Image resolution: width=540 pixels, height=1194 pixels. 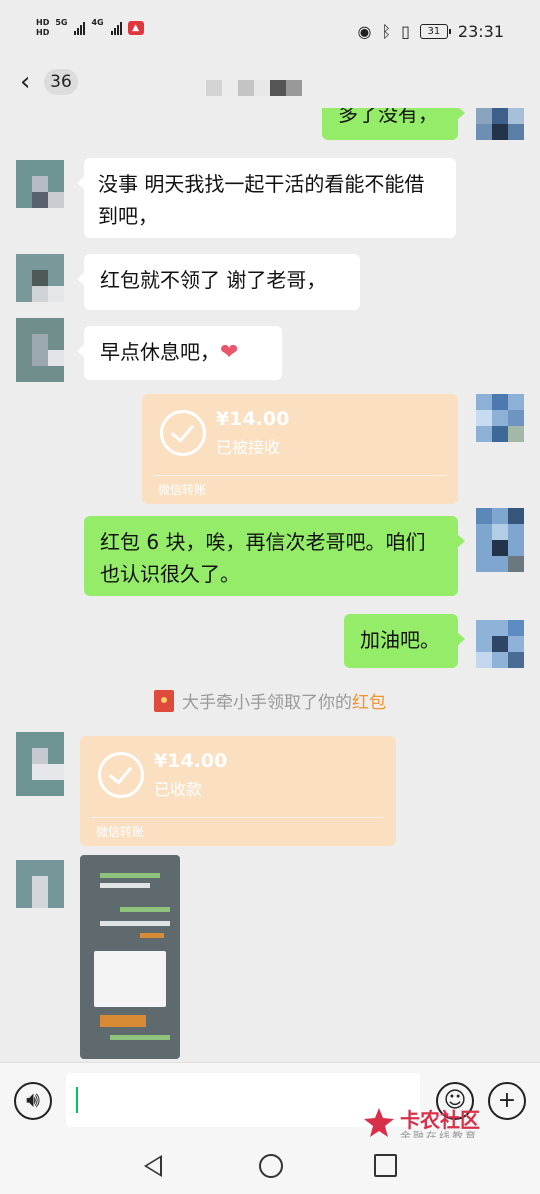 I want to click on red-packet-link: 红包, so click(x=369, y=703).